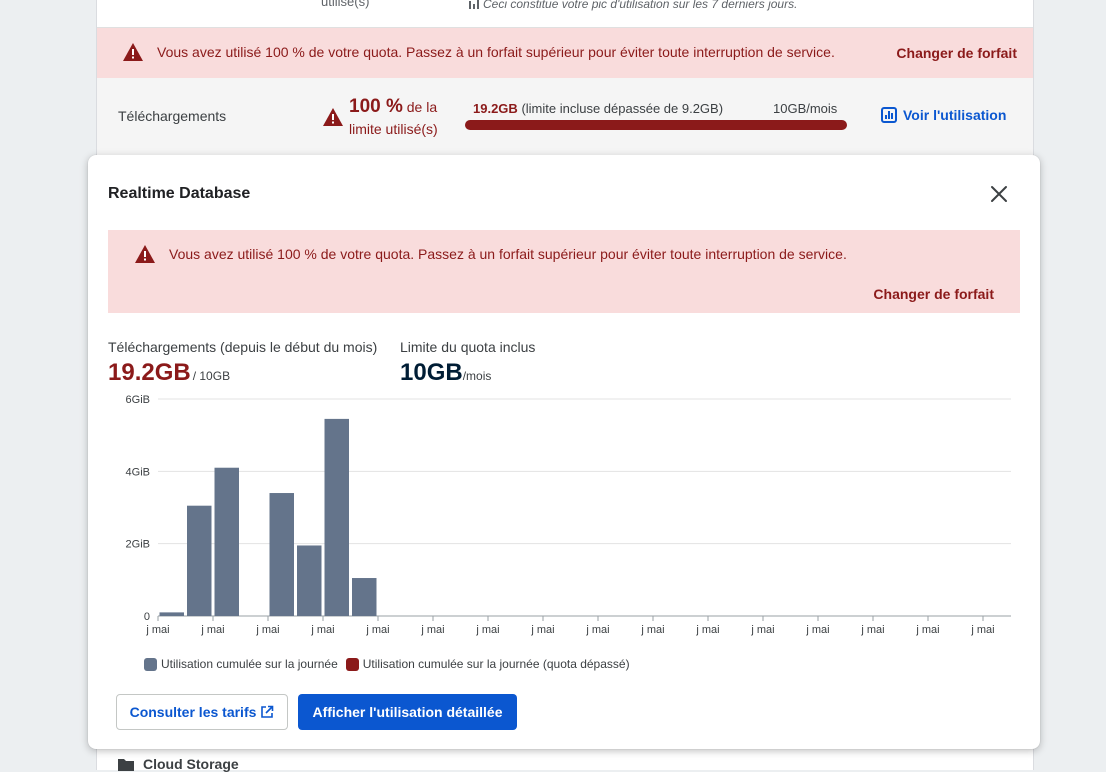 Image resolution: width=1106 pixels, height=772 pixels. Describe the element at coordinates (404, 118) in the screenshot. I see `percent-used: 100 % de la limite utilisé(s)` at that location.